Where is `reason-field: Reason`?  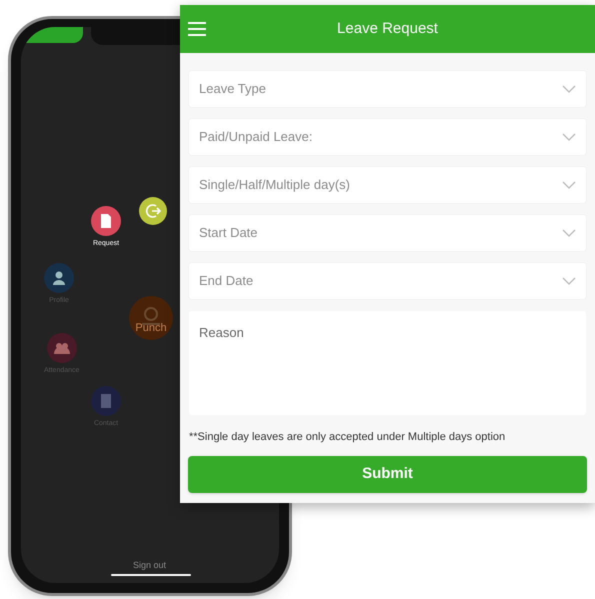
reason-field: Reason is located at coordinates (387, 363).